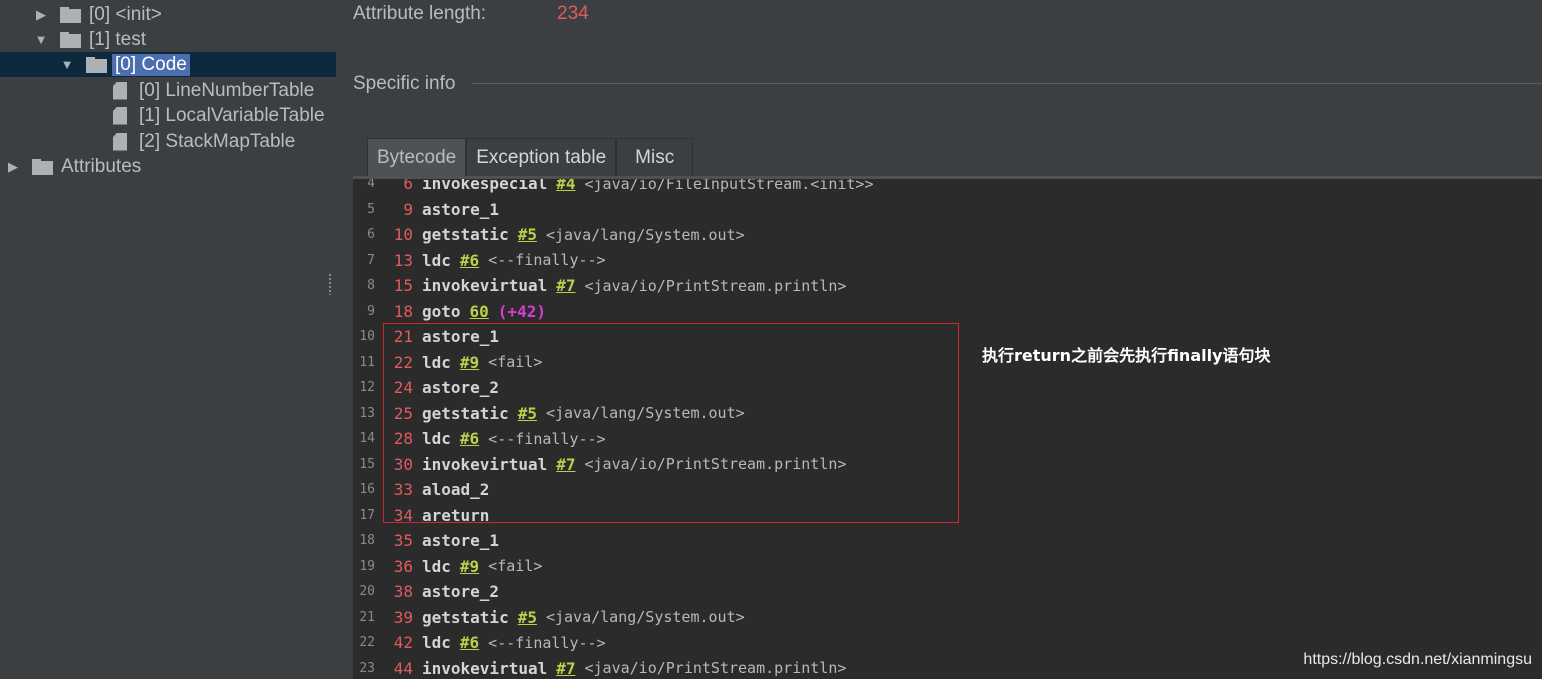 This screenshot has width=1542, height=679. I want to click on bytecode-offset: 44, so click(403, 668).